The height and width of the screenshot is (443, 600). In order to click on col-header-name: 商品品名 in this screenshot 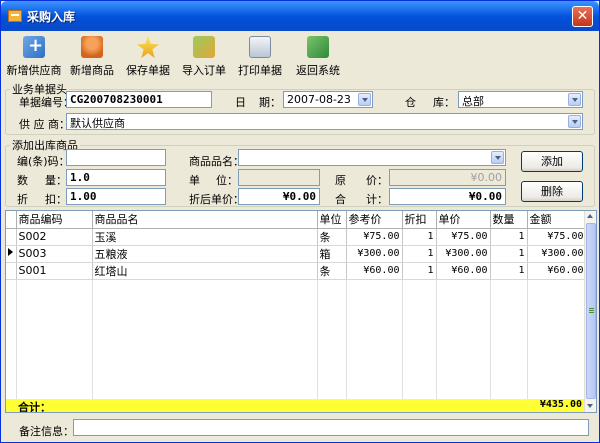, I will do `click(205, 220)`.